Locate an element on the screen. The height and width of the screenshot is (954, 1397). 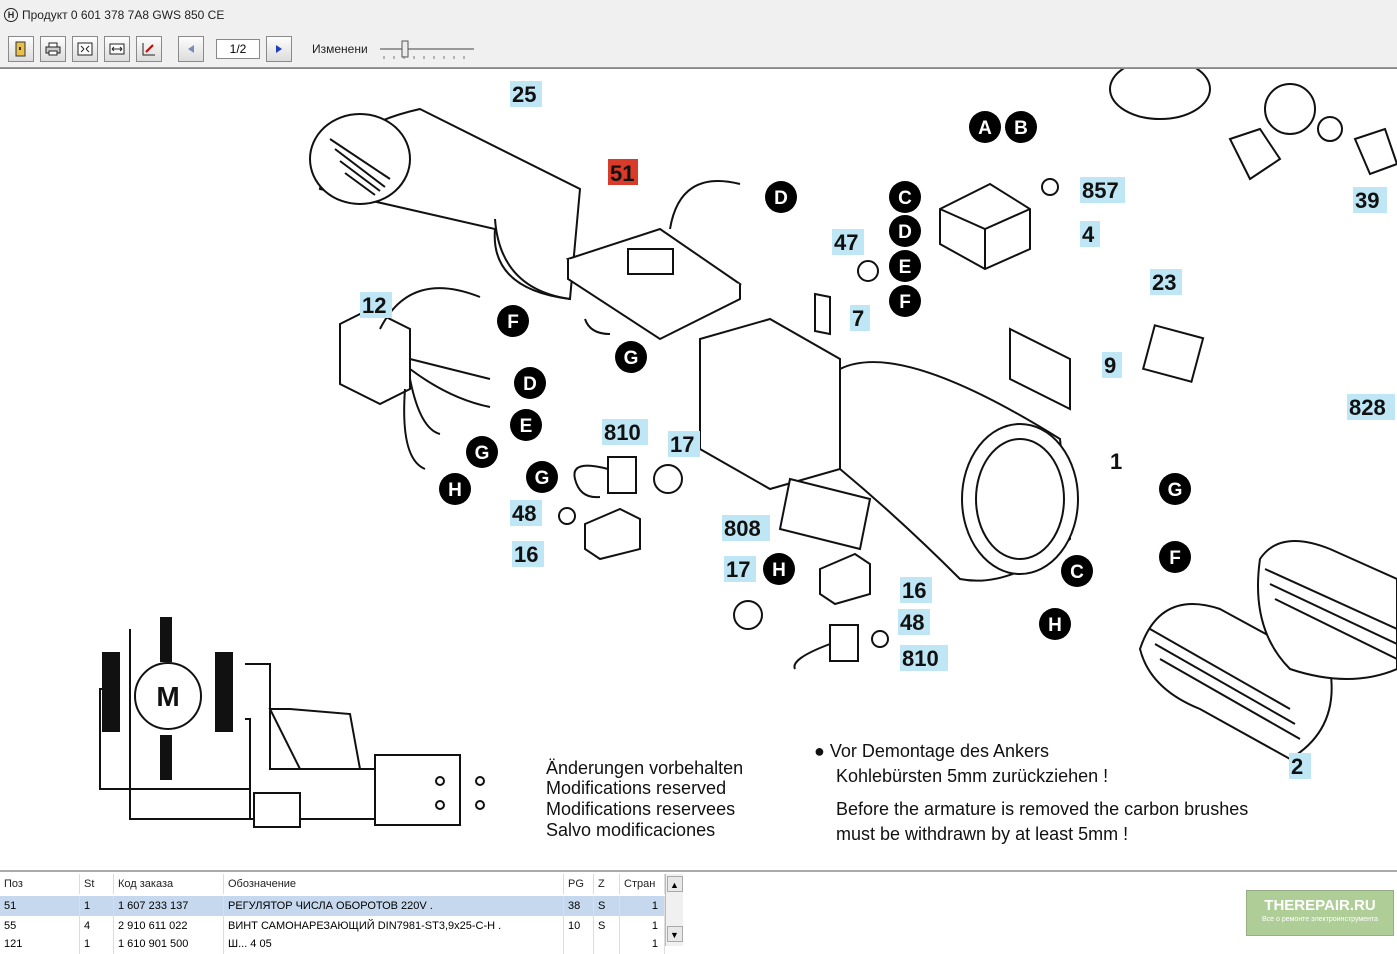
table-row: 121 1 1 610 901 500 Ш... 4 05 1 is located at coordinates (332, 944).